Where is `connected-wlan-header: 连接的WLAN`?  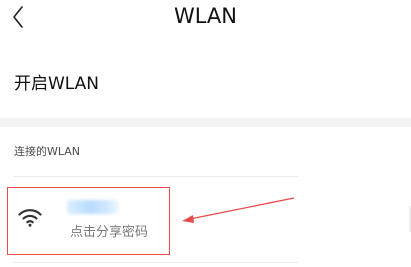 connected-wlan-header: 连接的WLAN is located at coordinates (47, 151).